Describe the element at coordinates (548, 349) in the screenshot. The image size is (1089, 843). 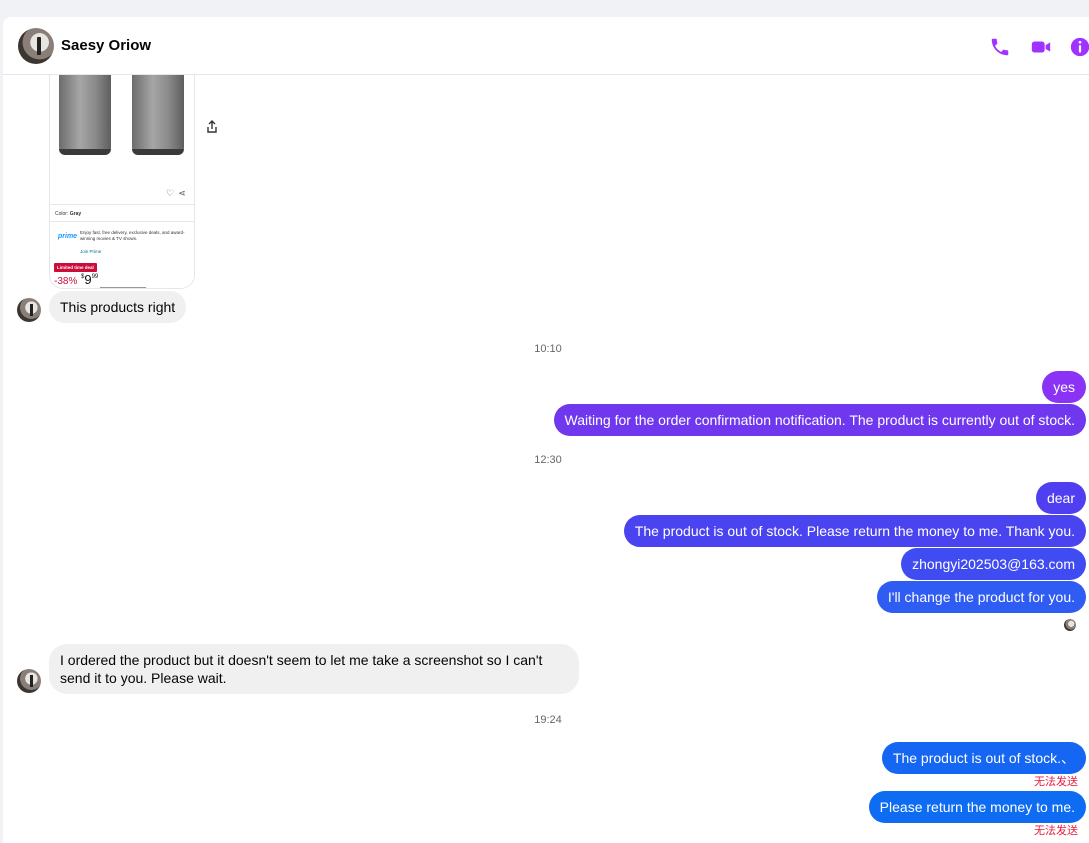
I see `timestamp: 10:10` at that location.